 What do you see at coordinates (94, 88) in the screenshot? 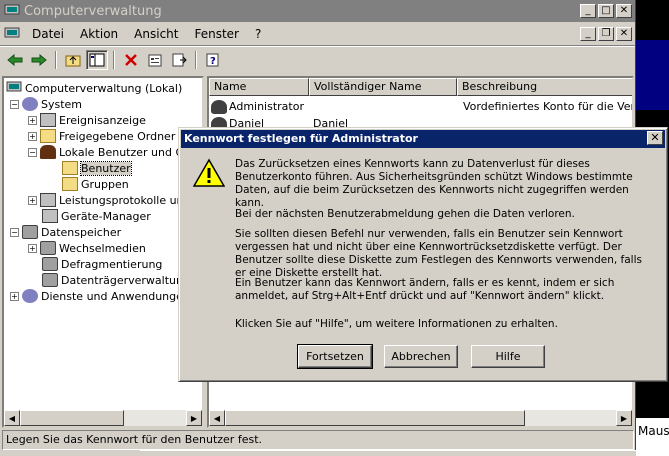
I see `tree-node-computer-management: Computerverwaltung (Lokal)` at bounding box center [94, 88].